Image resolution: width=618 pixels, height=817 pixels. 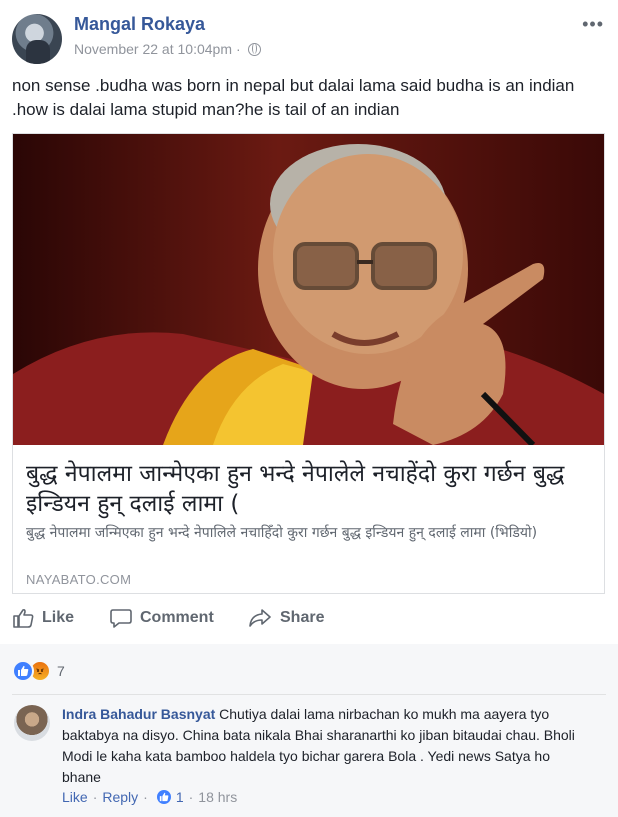 I want to click on like-button: Like, so click(x=43, y=618).